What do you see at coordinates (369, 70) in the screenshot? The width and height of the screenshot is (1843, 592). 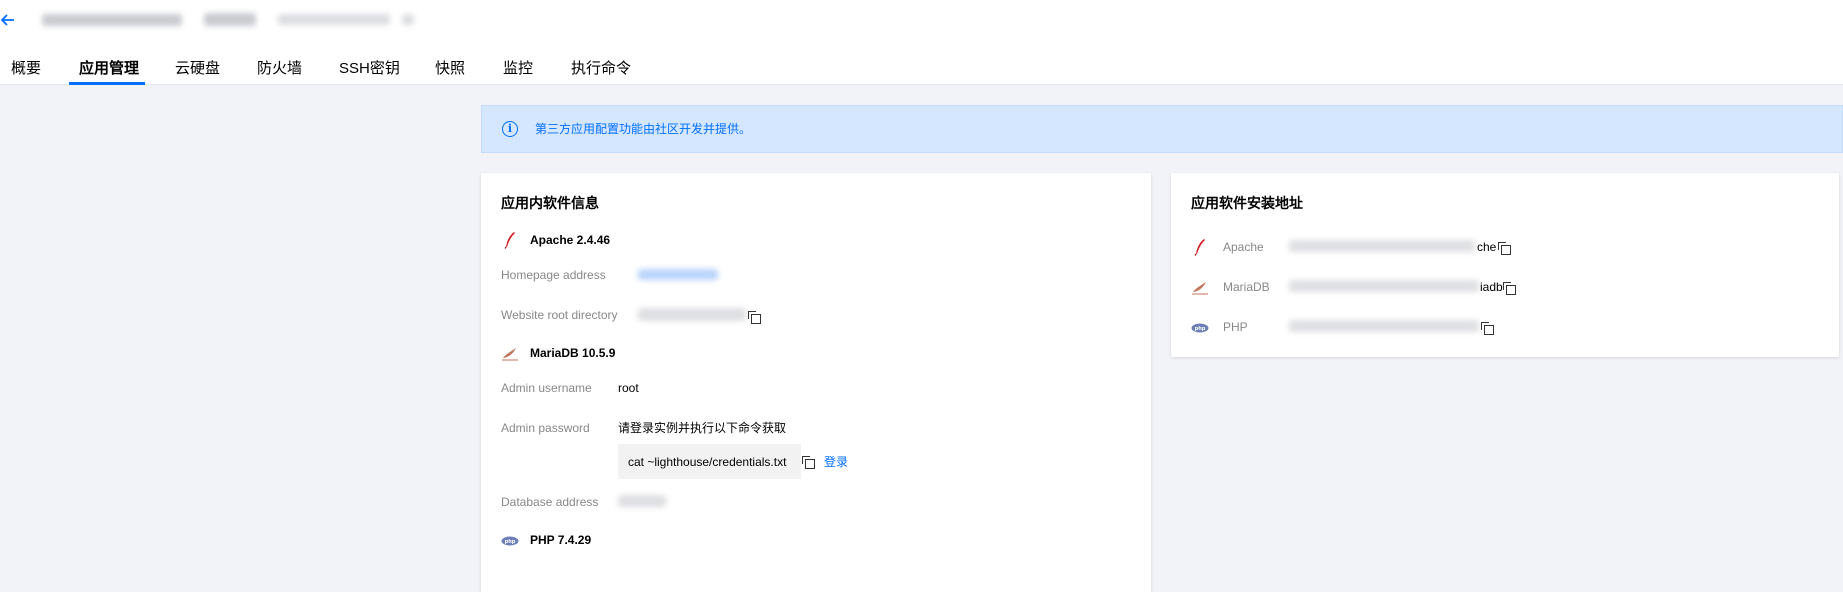 I see `tab-ssh-keys: SSH密钥` at bounding box center [369, 70].